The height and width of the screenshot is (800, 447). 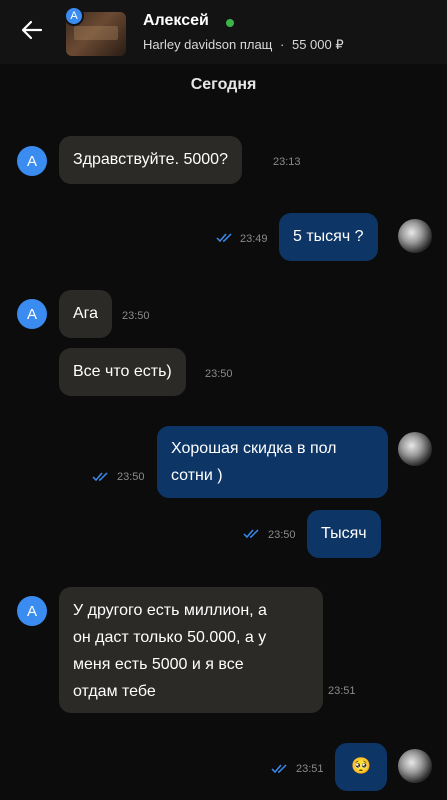 I want to click on message-text: 5 тысяч ?, so click(x=328, y=236).